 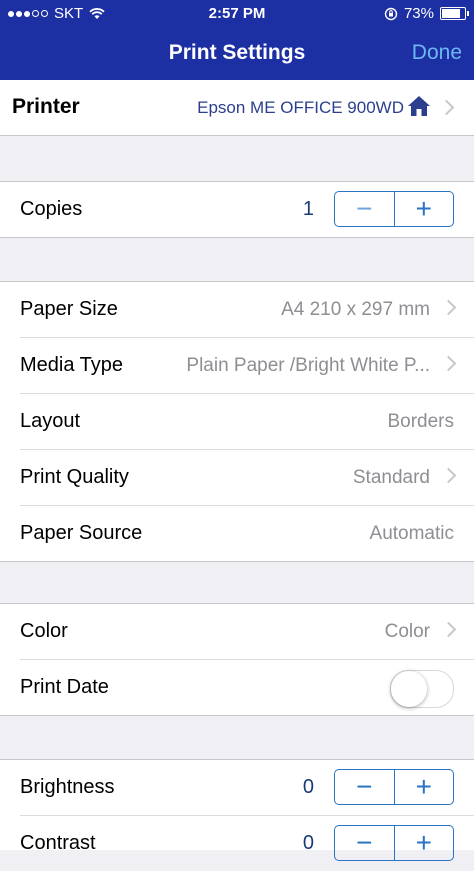 What do you see at coordinates (391, 13) in the screenshot?
I see `rotation-lock-icon` at bounding box center [391, 13].